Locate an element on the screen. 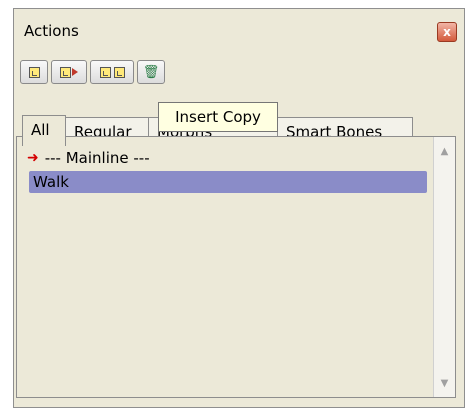  insert-copy-icon is located at coordinates (105, 72).